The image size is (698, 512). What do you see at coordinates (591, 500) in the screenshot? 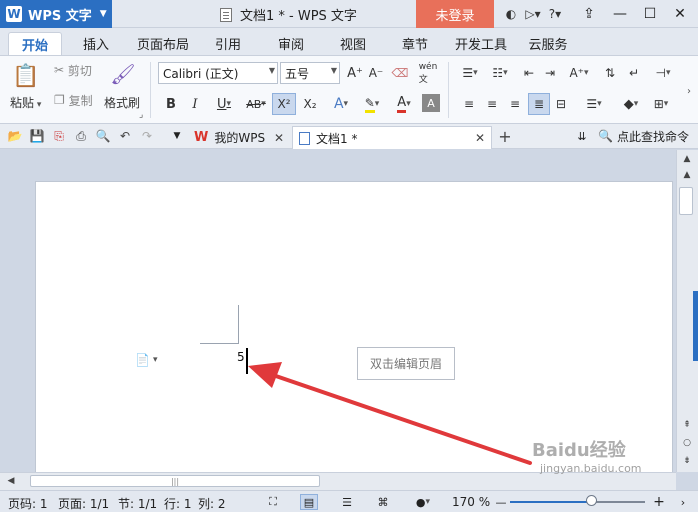
I see `zoom-slider-thumb` at bounding box center [591, 500].